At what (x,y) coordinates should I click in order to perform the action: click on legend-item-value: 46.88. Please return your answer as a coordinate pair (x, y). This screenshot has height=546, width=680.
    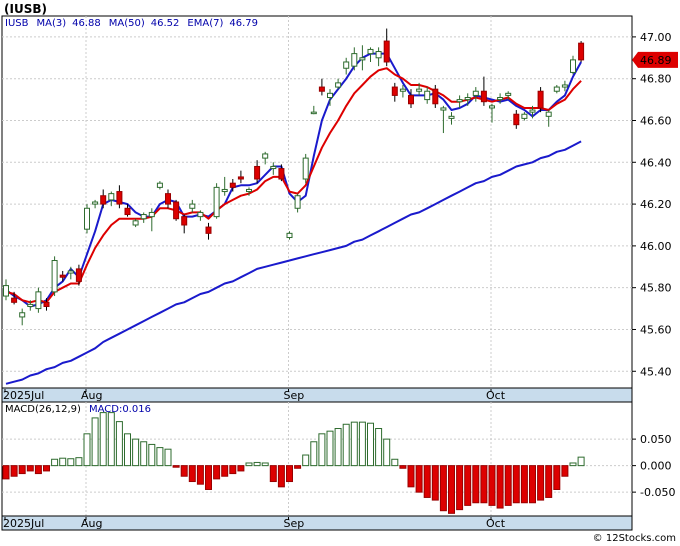
    Looking at the image, I should click on (86, 23).